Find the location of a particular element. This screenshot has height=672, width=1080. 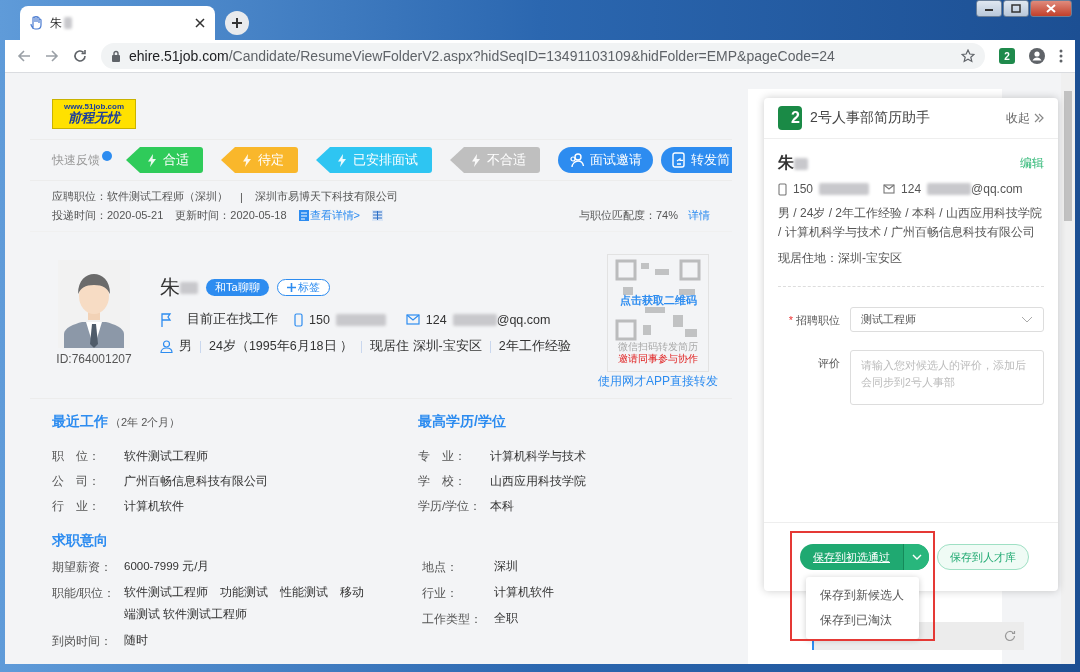

lock-icon is located at coordinates (116, 56).